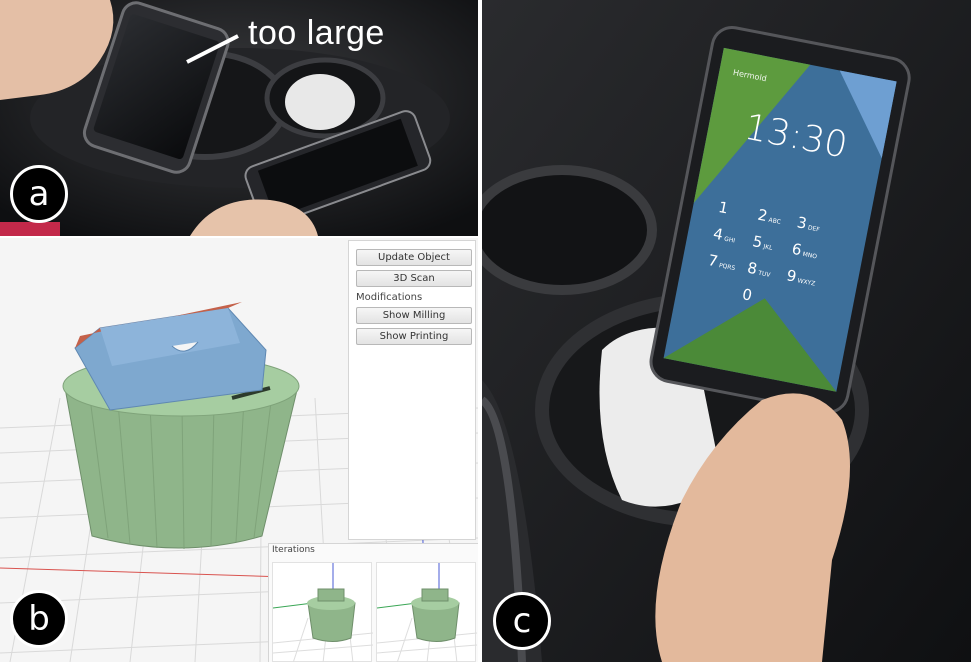 Image resolution: width=971 pixels, height=662 pixels. What do you see at coordinates (39, 194) in the screenshot?
I see `badge-a: a` at bounding box center [39, 194].